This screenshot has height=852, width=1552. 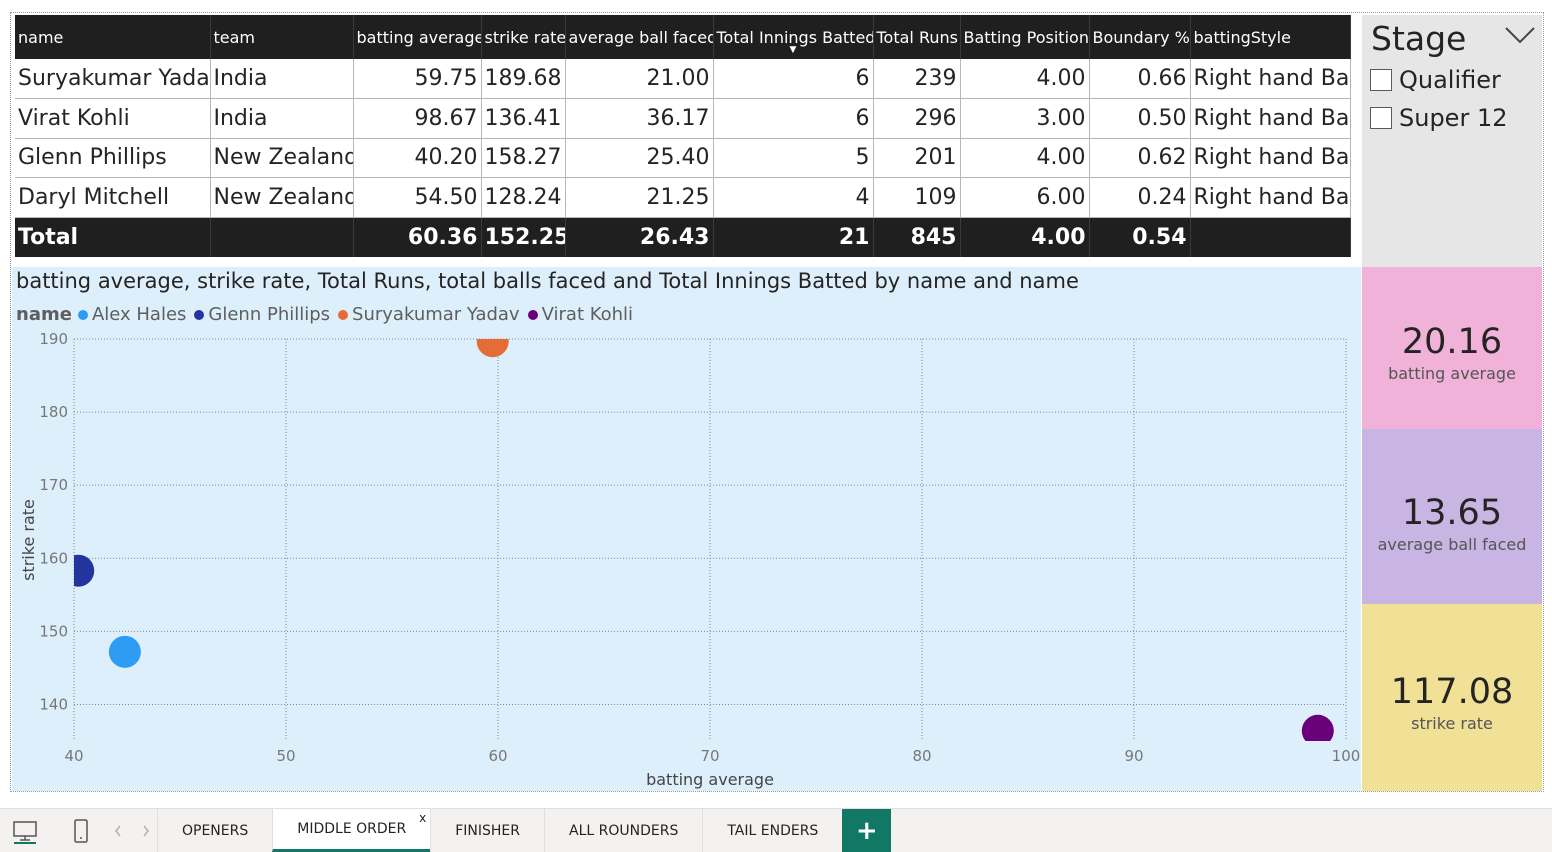 I want to click on page-tab-label: MIDDLE ORDER, so click(x=352, y=829).